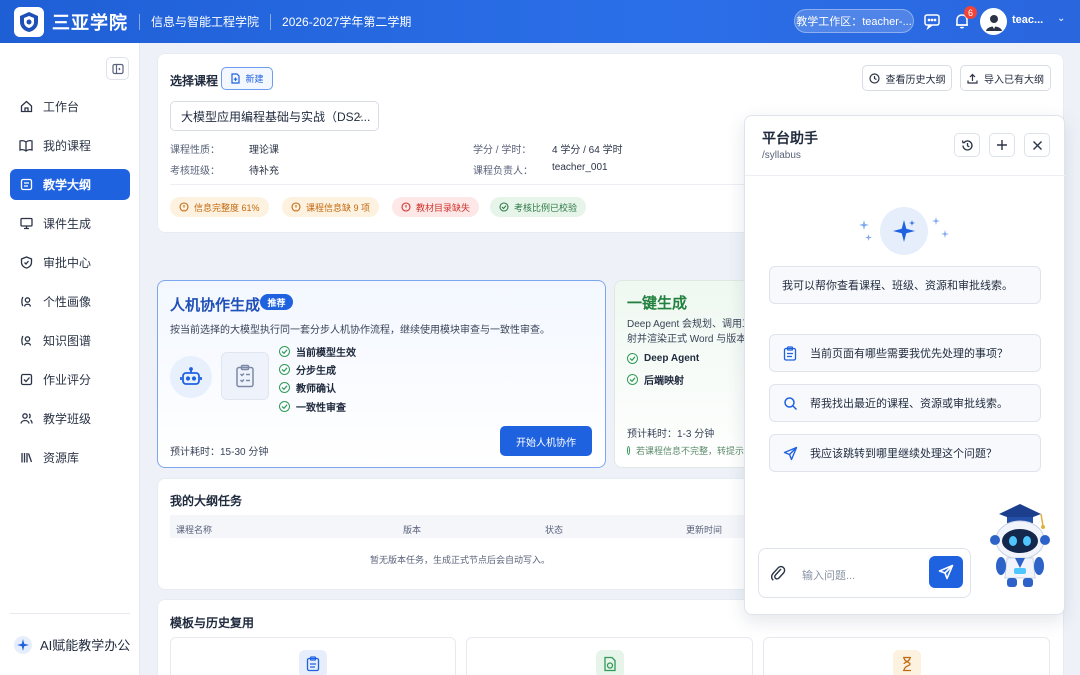 This screenshot has height=675, width=1080. I want to click on sidebar-item-workbench: 工作台, so click(70, 106).